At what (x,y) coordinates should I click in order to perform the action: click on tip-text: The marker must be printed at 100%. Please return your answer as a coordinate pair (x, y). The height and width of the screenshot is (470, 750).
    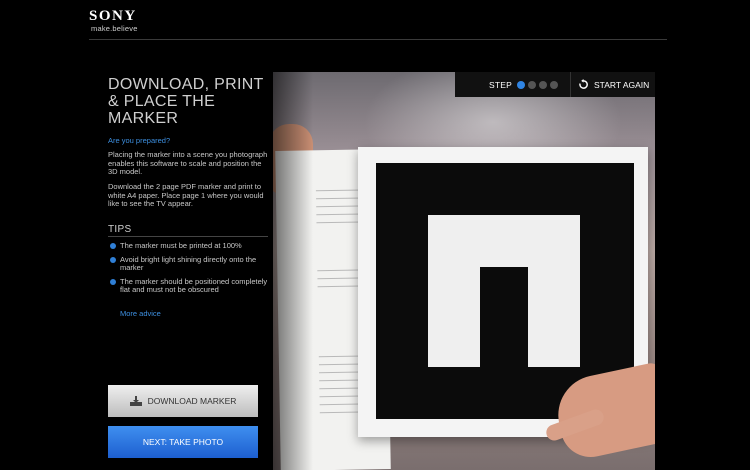
    Looking at the image, I should click on (181, 245).